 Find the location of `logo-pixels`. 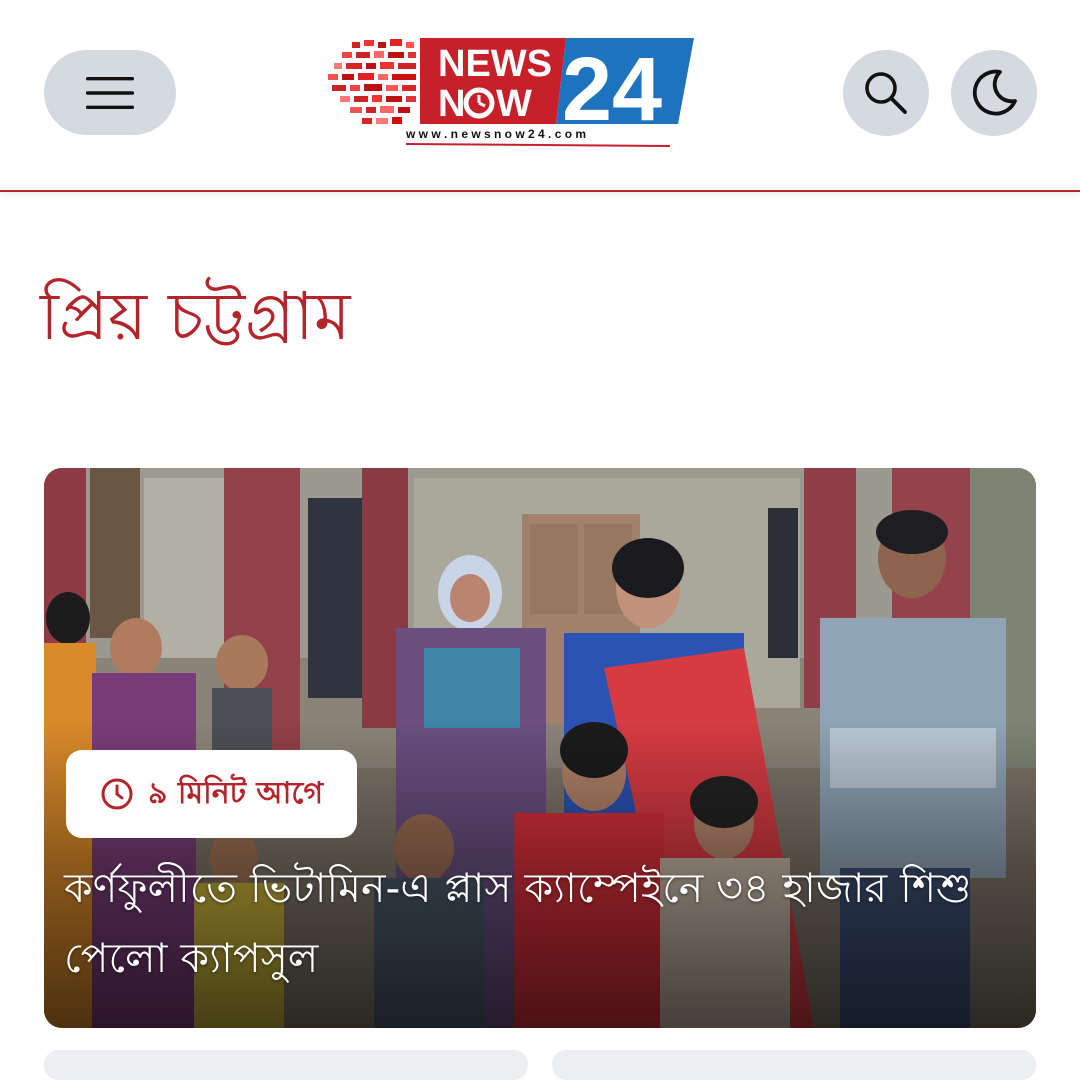

logo-pixels is located at coordinates (372, 81).